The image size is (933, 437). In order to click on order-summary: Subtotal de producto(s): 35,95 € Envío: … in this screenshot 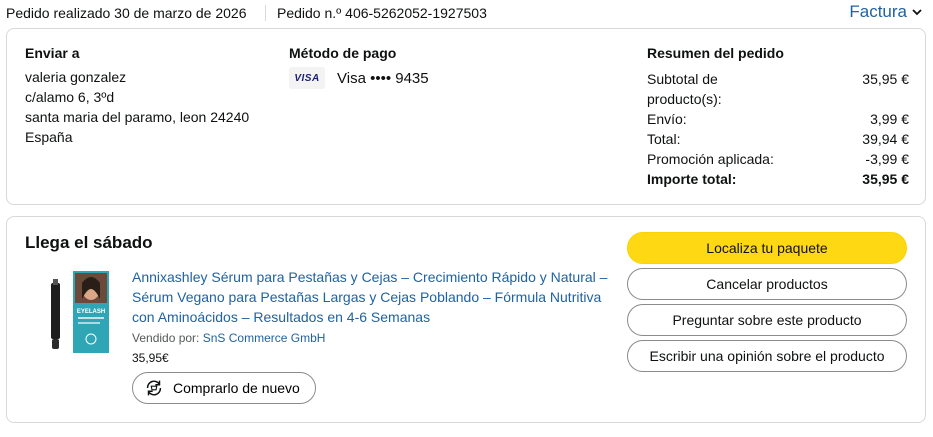, I will do `click(778, 129)`.